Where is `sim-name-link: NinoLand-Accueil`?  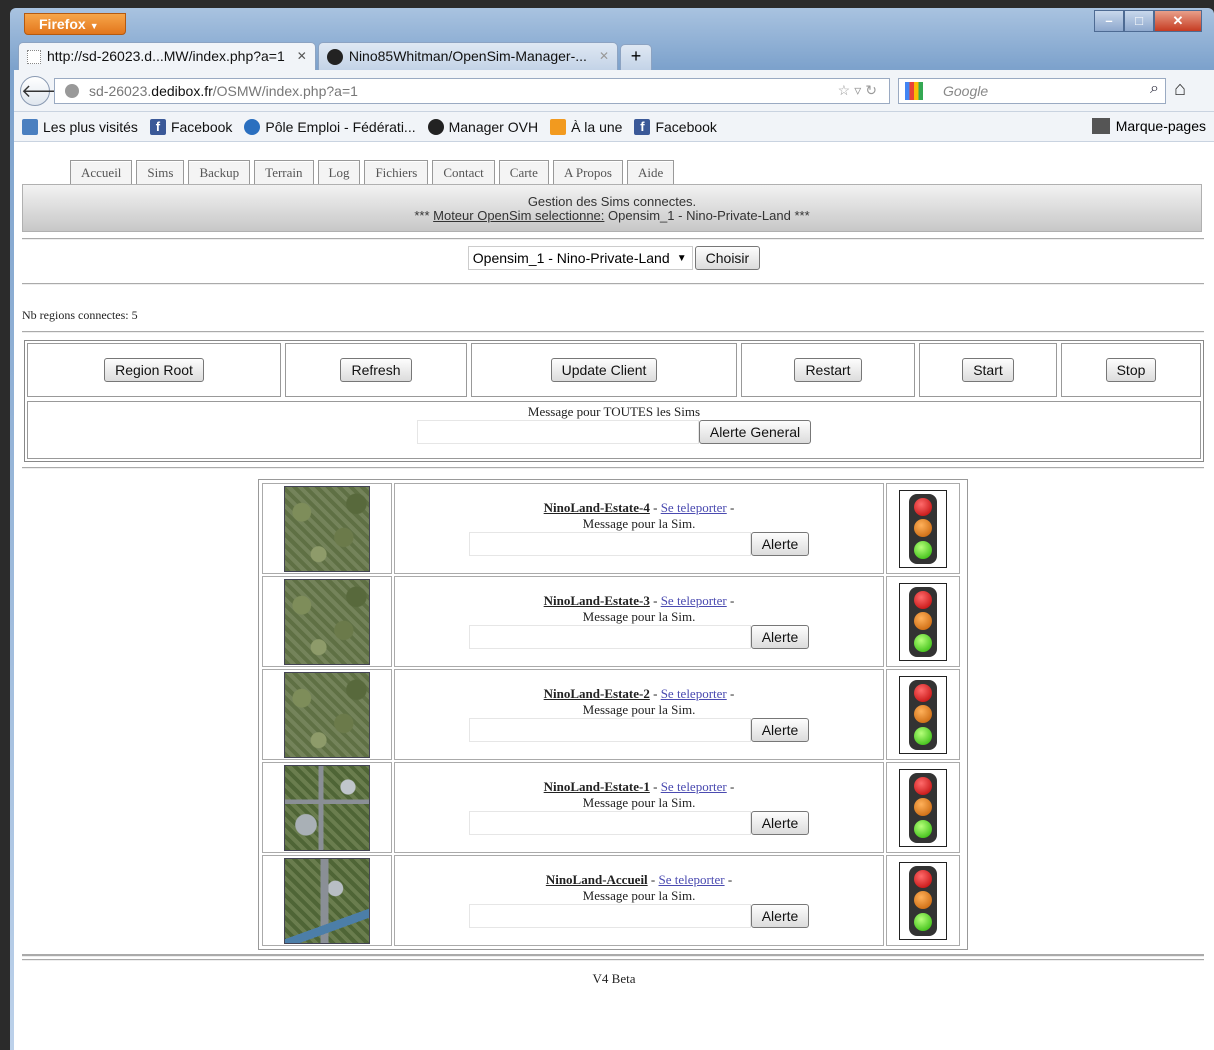
sim-name-link: NinoLand-Accueil is located at coordinates (597, 879).